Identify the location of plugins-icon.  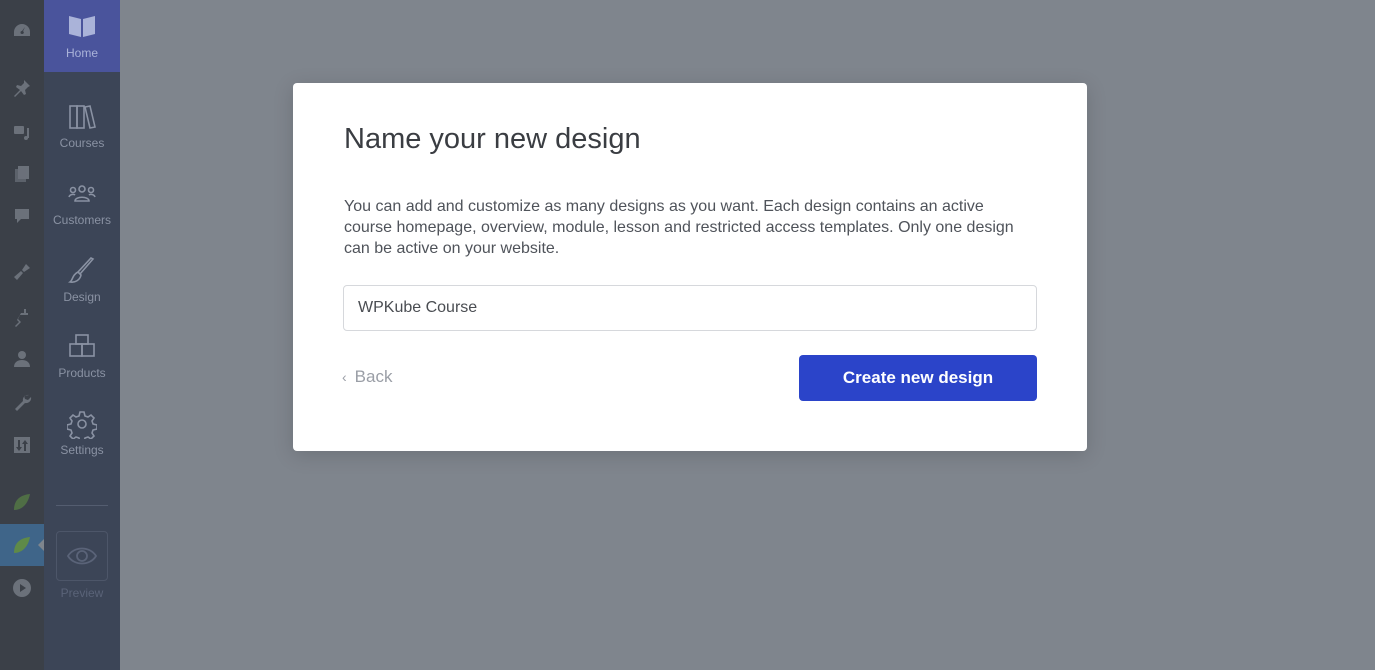
(22, 317).